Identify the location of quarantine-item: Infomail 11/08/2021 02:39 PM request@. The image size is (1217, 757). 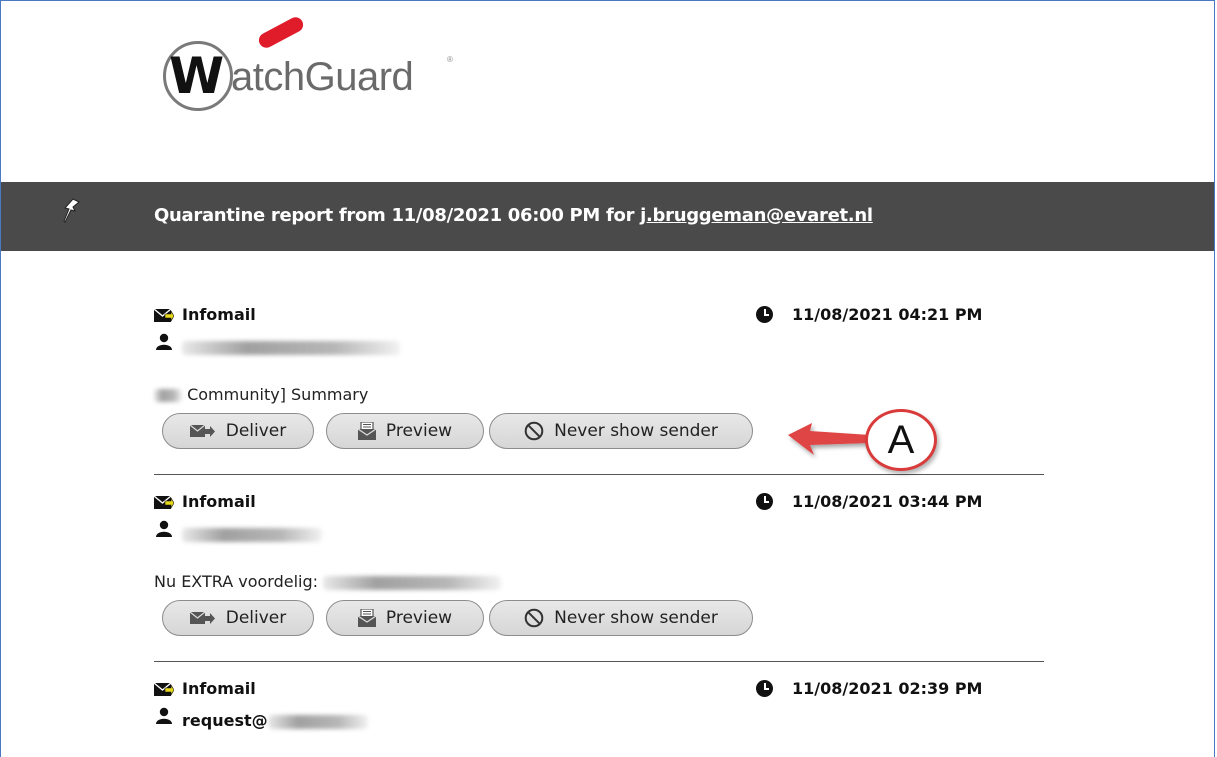
(599, 714).